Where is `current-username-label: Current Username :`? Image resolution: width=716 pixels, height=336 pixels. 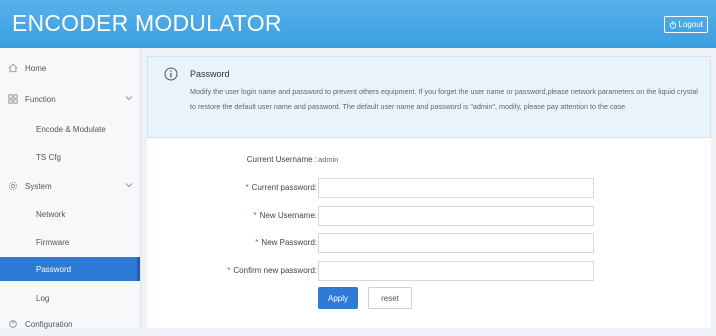 current-username-label: Current Username : is located at coordinates (281, 159).